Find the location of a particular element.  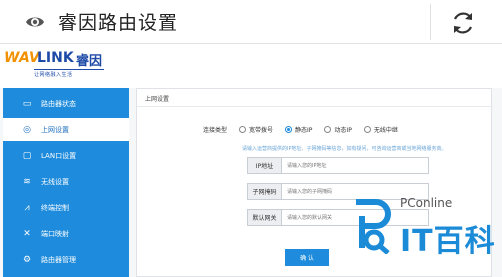

logo-wav: WAV is located at coordinates (22, 58).